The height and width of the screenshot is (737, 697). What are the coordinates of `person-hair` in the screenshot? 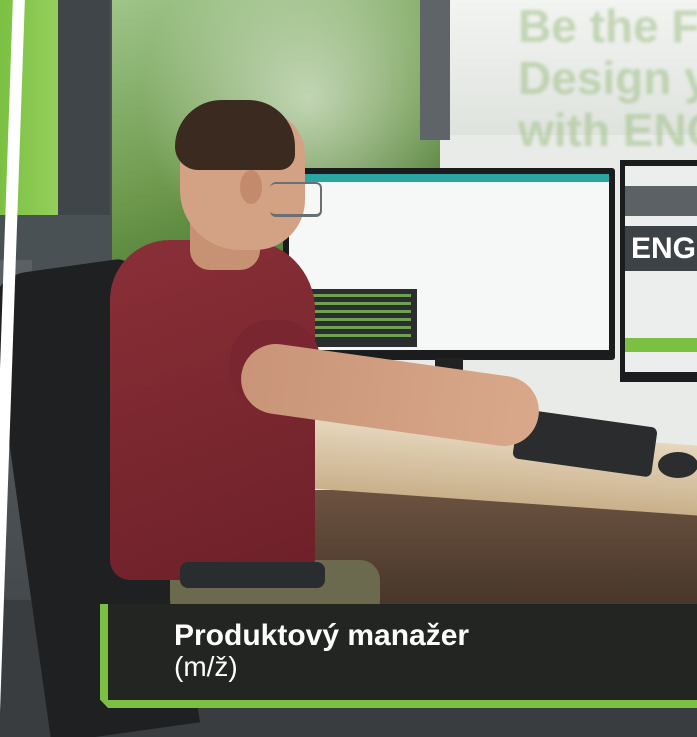 It's located at (235, 135).